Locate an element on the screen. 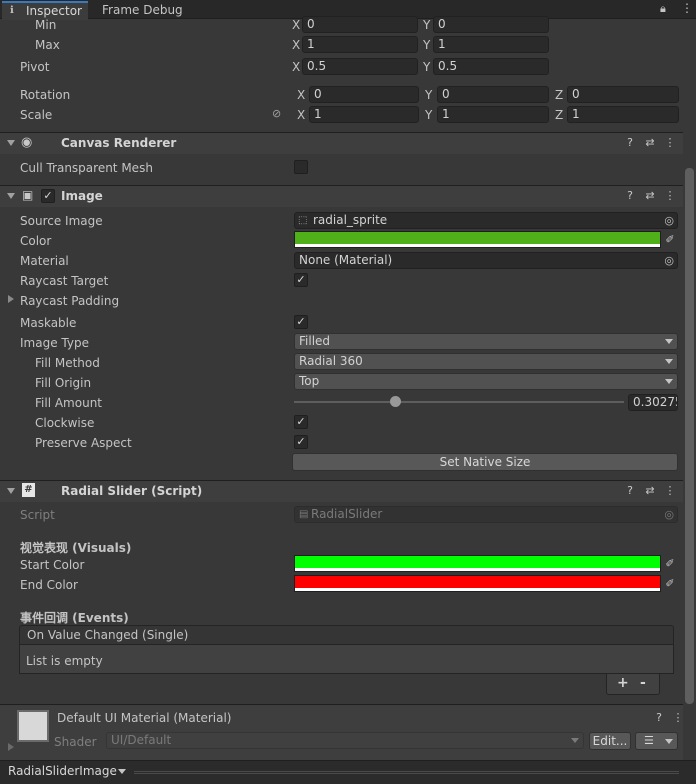 The image size is (696, 784). pivot-x-axis: X is located at coordinates (296, 67).